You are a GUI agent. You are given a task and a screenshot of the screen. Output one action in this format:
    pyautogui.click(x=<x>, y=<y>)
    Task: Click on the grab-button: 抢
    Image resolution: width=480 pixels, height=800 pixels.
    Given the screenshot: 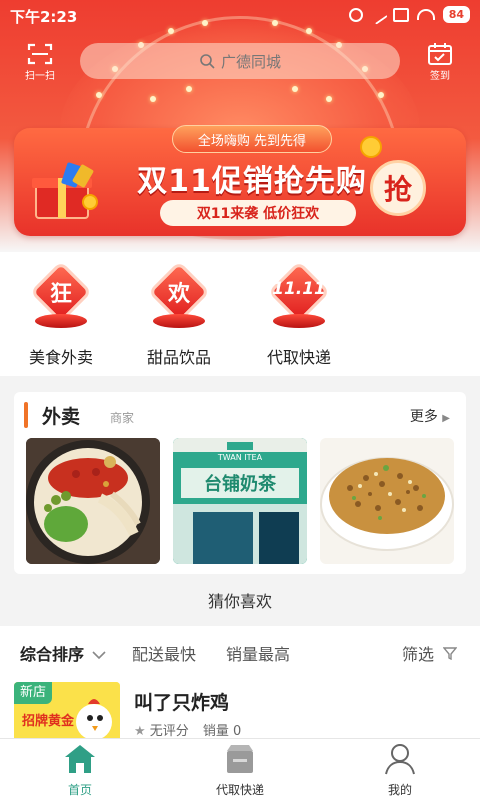 What is the action you would take?
    pyautogui.click(x=398, y=188)
    